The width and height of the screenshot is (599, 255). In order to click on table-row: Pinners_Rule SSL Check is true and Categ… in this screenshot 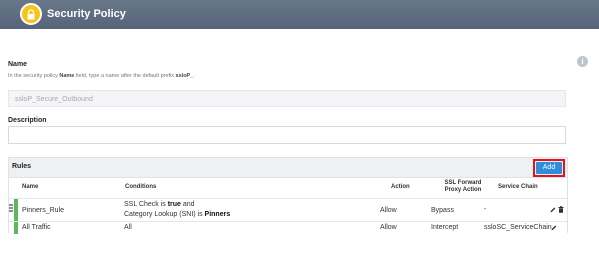, I will do `click(288, 210)`.